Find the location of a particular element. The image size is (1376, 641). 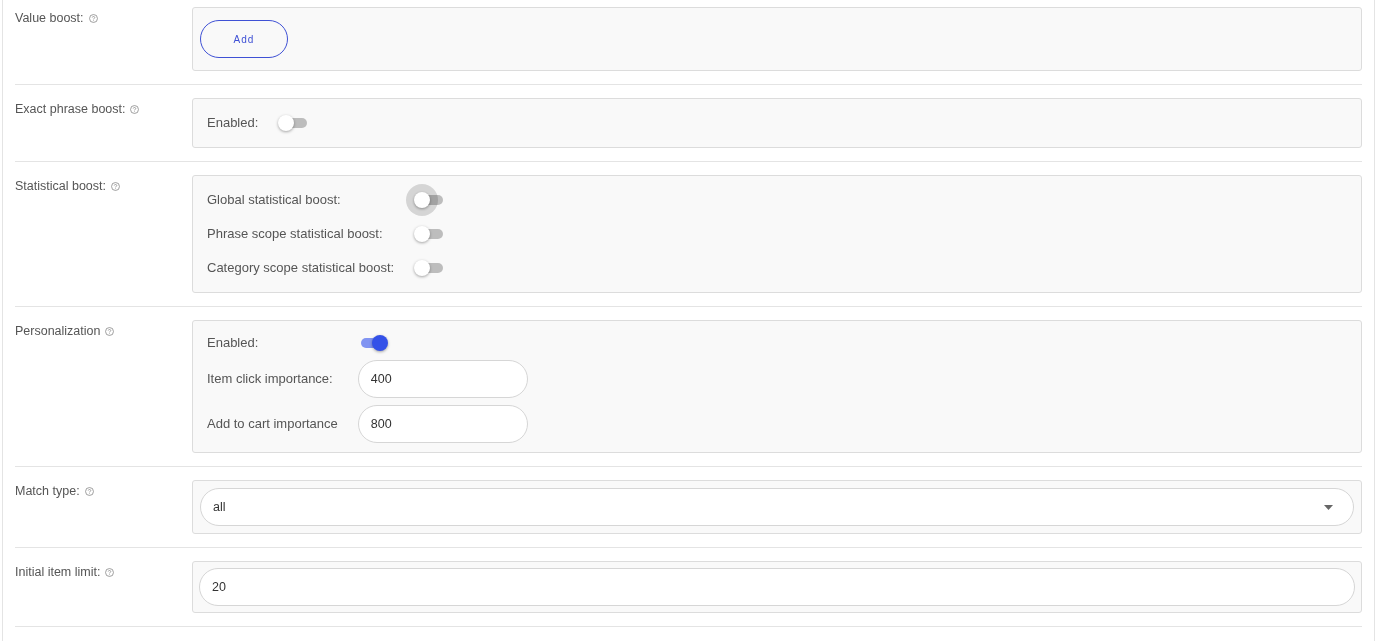

add-button: Add is located at coordinates (244, 39).